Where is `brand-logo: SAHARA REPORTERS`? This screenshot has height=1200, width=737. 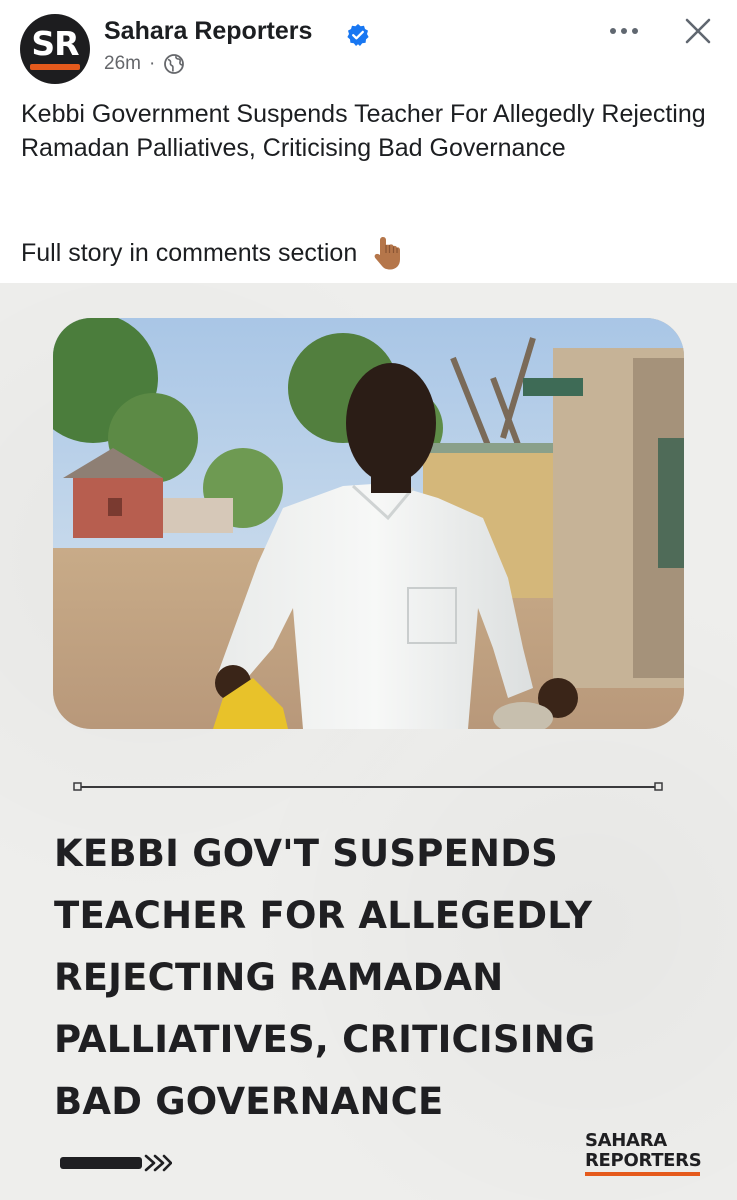 brand-logo: SAHARA REPORTERS is located at coordinates (647, 1155).